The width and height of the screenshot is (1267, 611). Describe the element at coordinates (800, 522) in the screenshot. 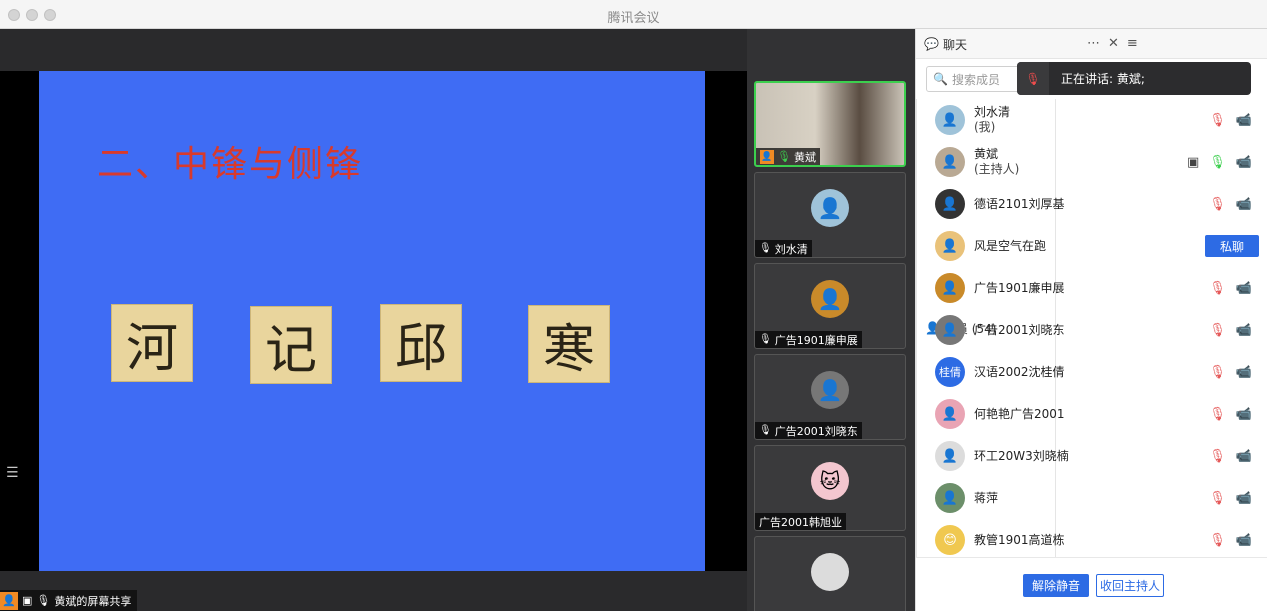

I see `tile-name: 广告2001韩旭业` at that location.